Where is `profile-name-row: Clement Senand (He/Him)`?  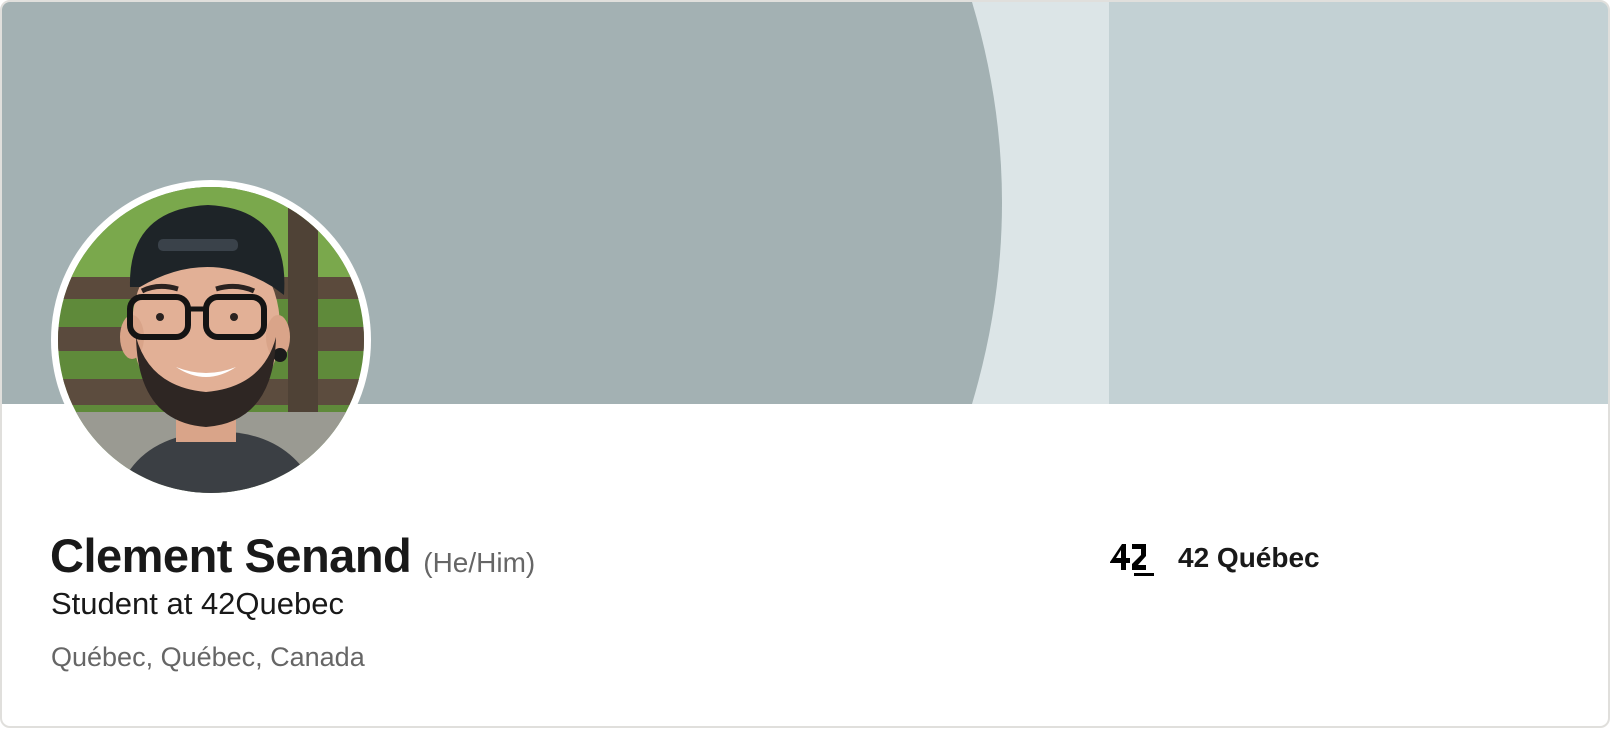
profile-name-row: Clement Senand (He/Him) is located at coordinates (292, 555).